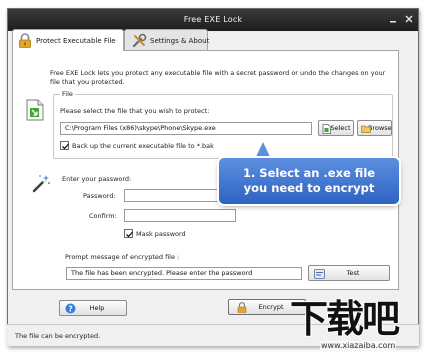 Image resolution: width=428 pixels, height=359 pixels. I want to click on window-title: Free EXE Lock, so click(213, 19).